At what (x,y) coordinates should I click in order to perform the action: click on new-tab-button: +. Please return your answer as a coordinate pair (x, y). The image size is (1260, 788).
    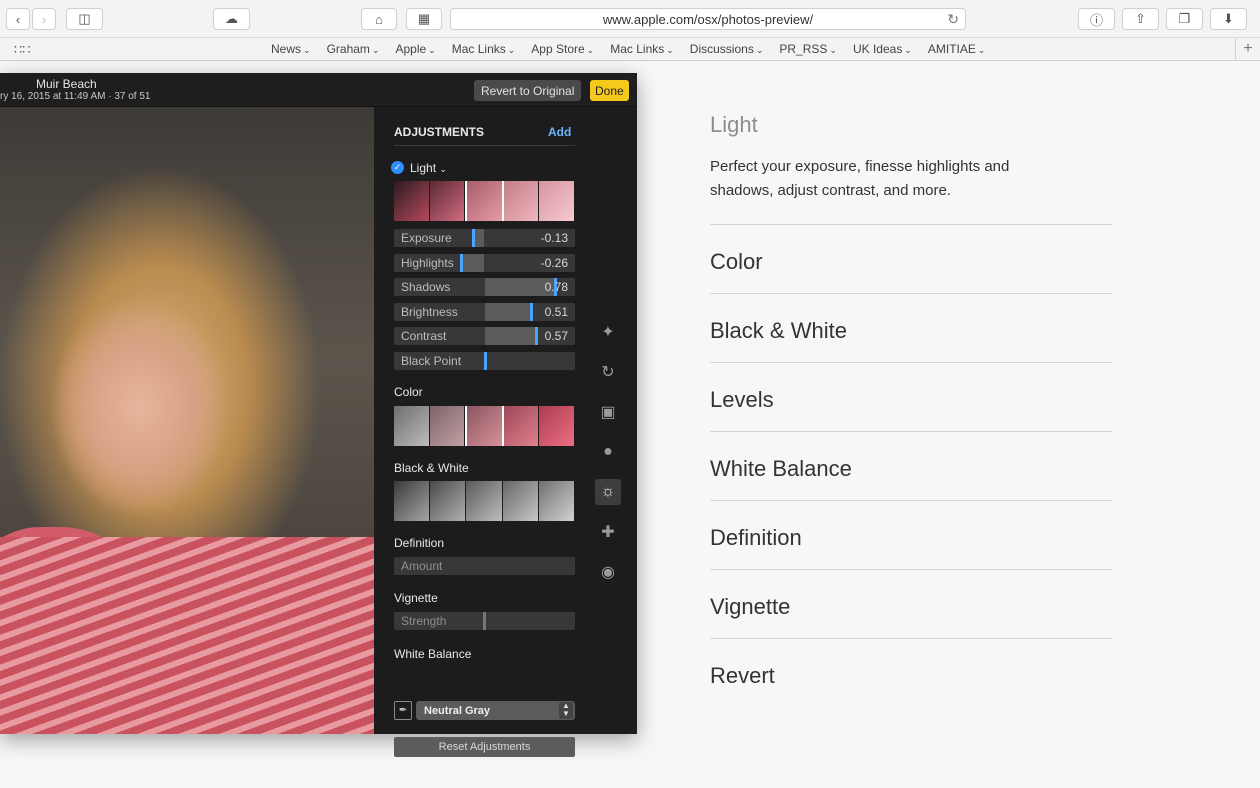
    Looking at the image, I should click on (1247, 49).